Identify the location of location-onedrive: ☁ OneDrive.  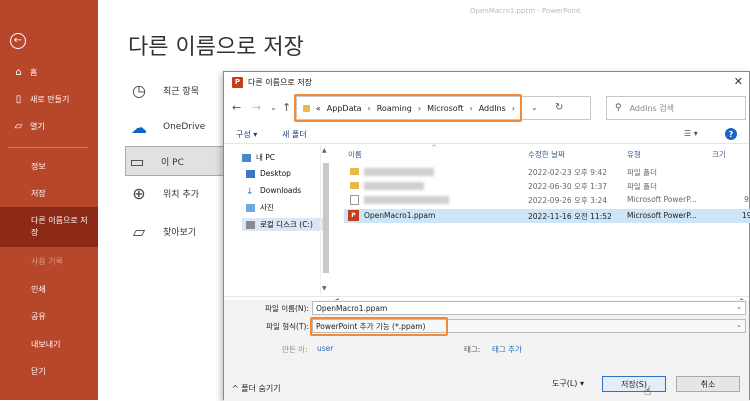
(178, 127).